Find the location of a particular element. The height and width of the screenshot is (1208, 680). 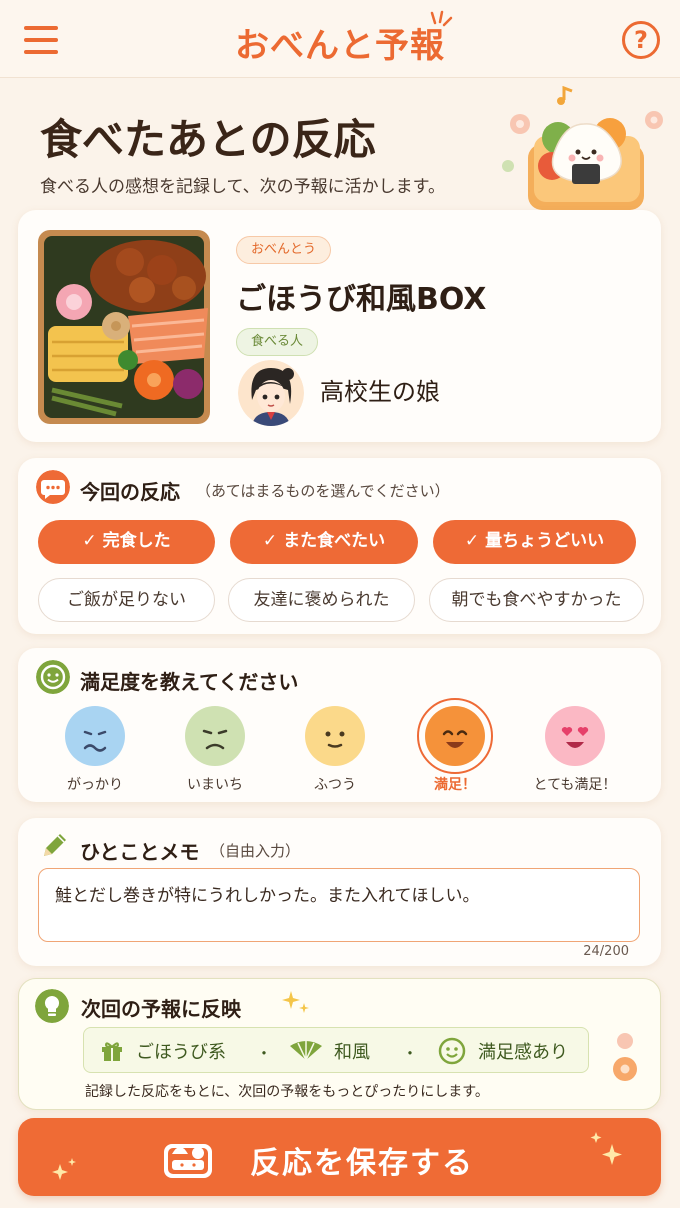

bento-box-icon is located at coordinates (188, 1161).